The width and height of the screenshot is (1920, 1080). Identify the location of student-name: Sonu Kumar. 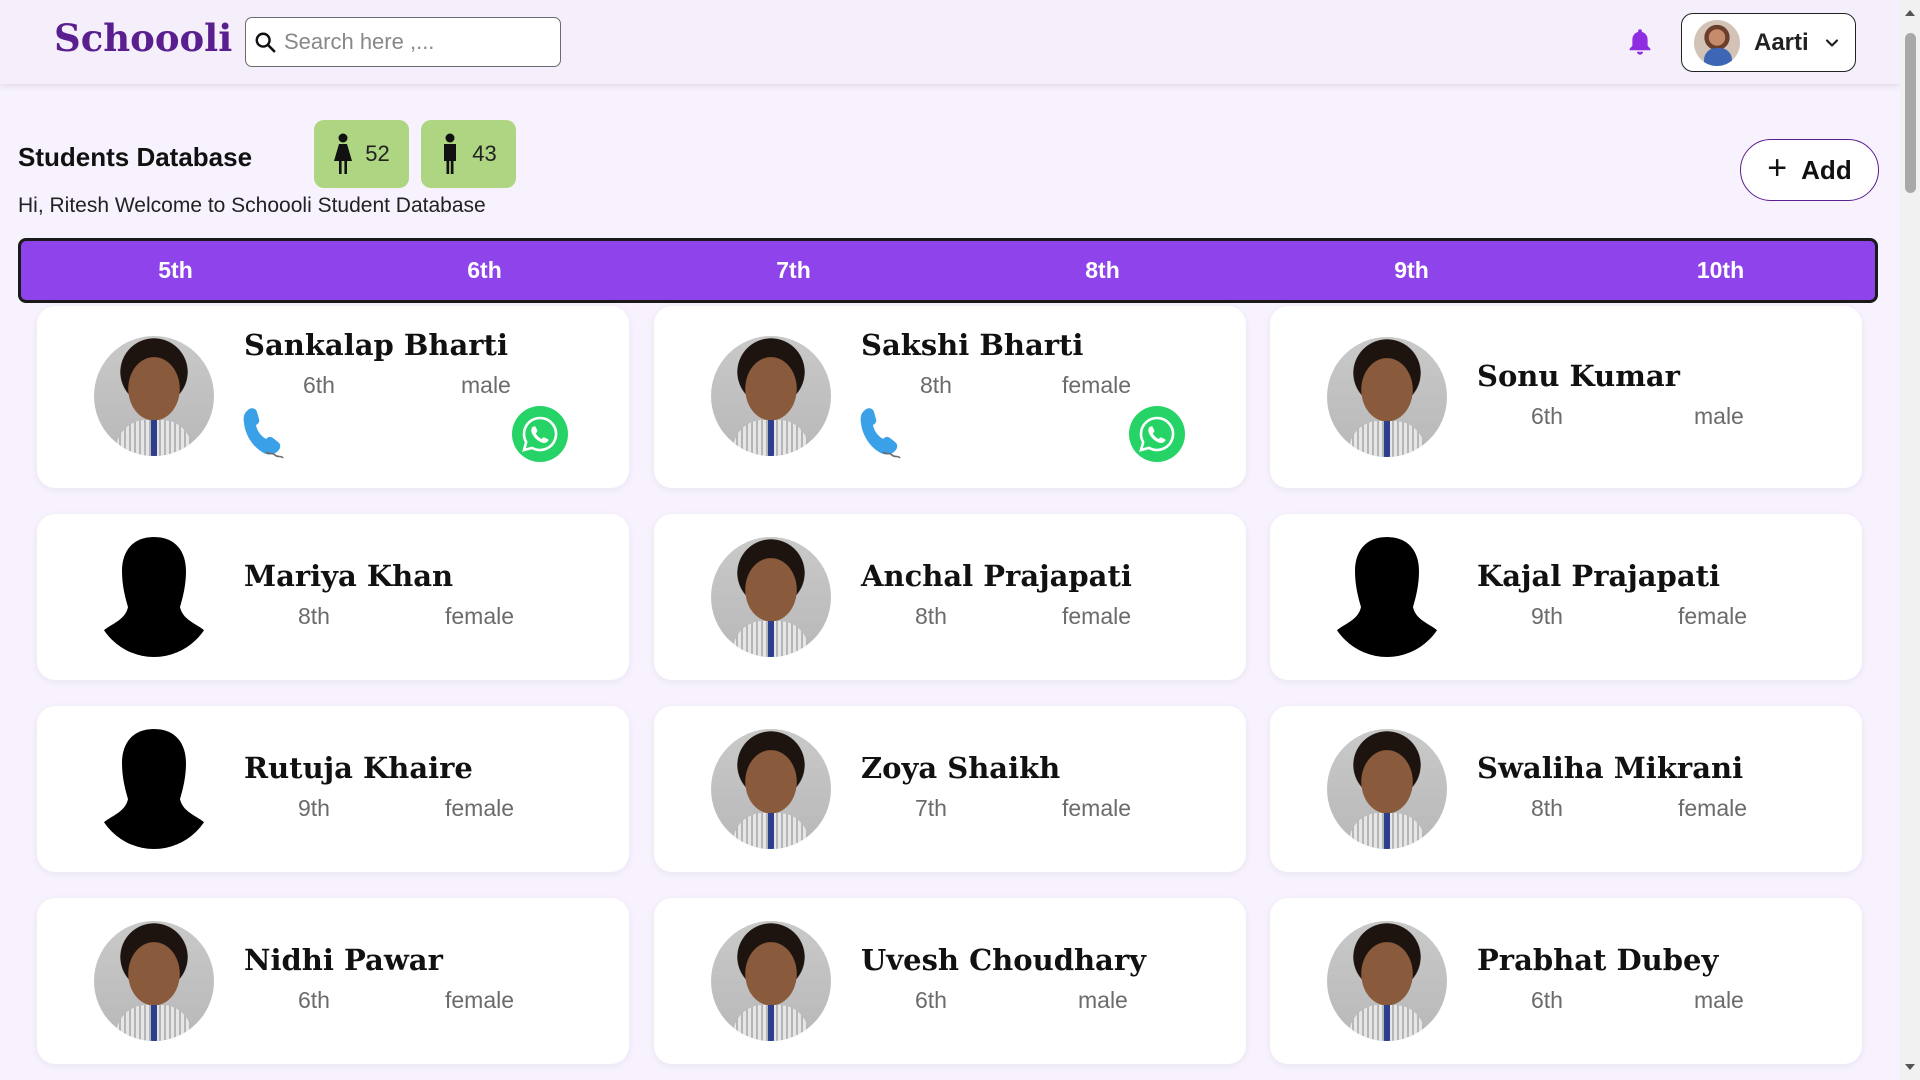
(1578, 376).